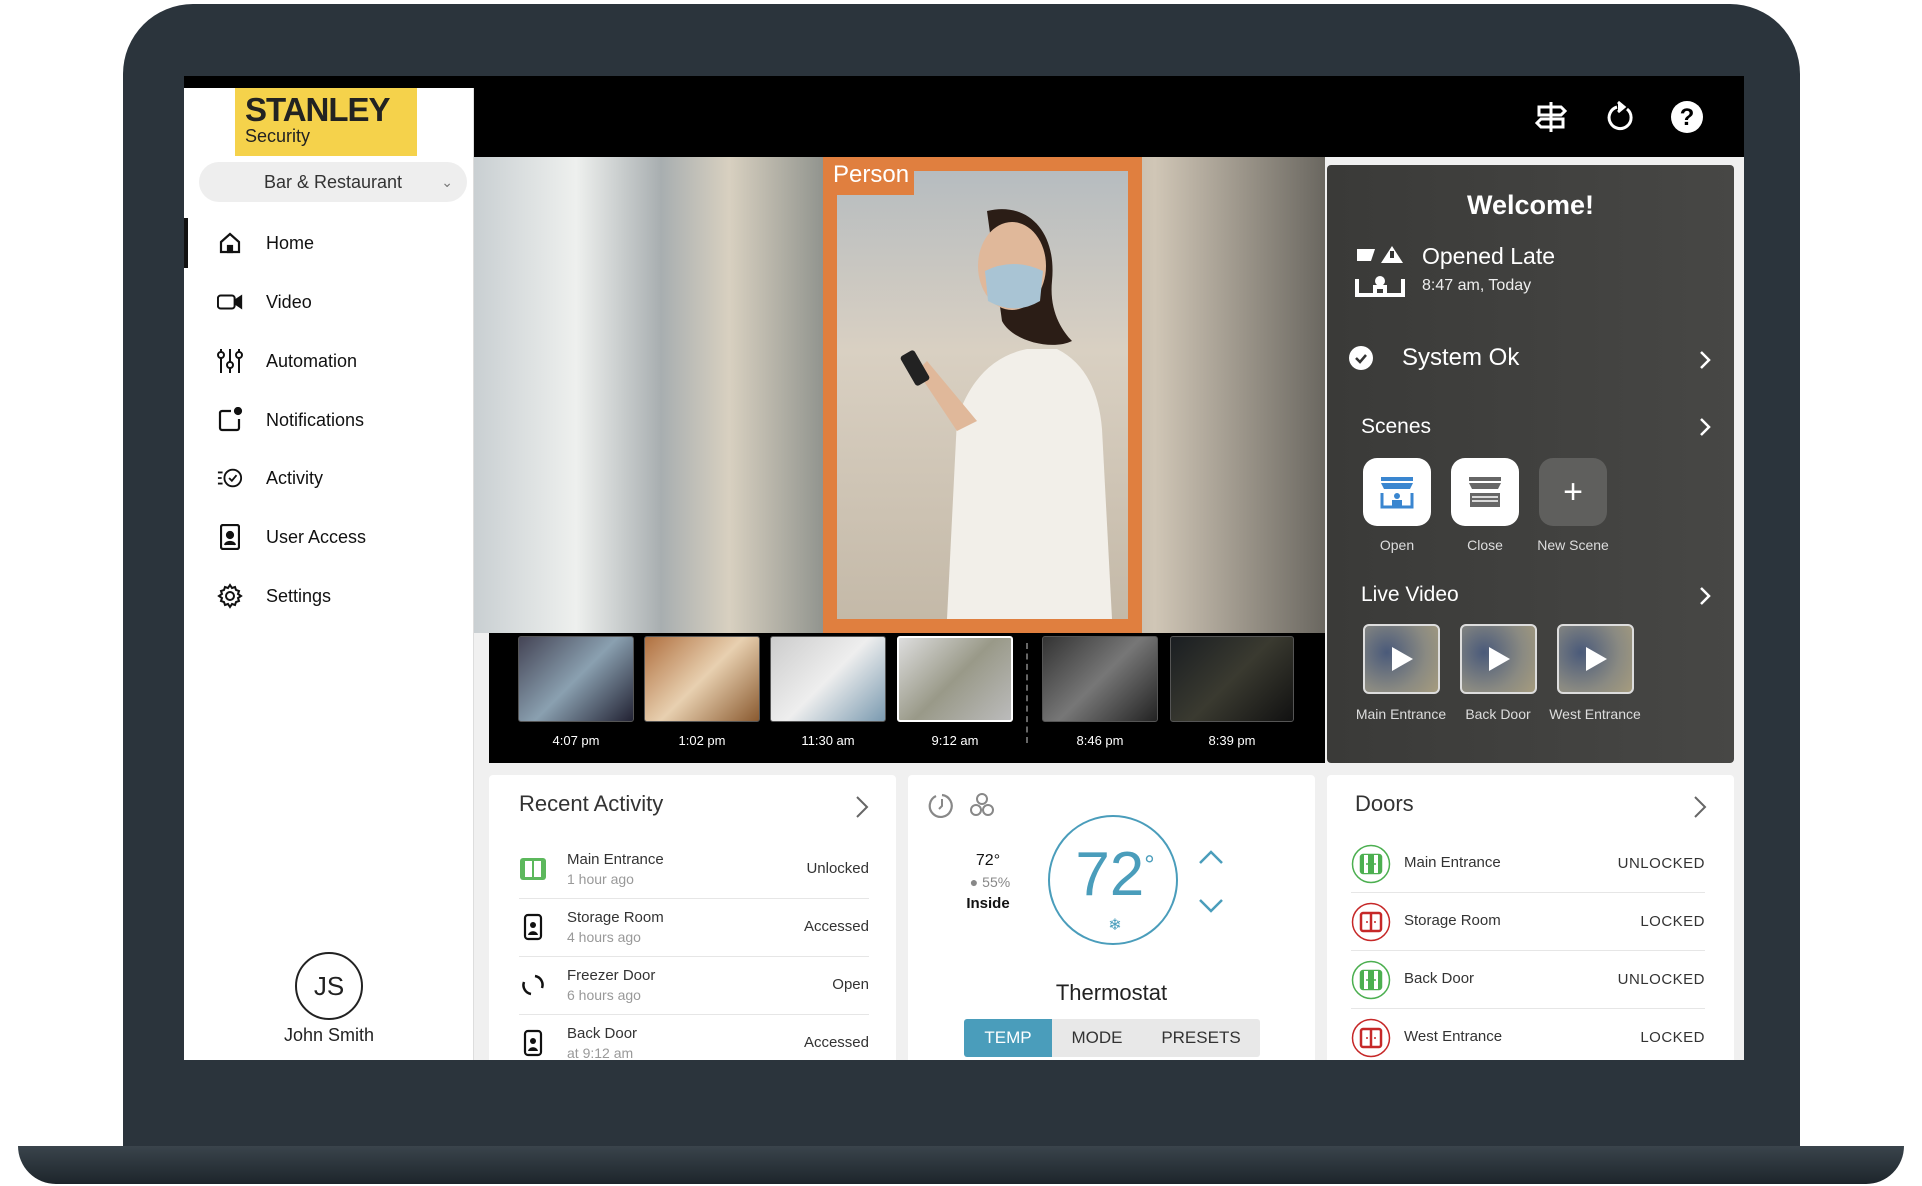 The width and height of the screenshot is (1922, 1186). I want to click on activity-row: Back Door at 9:12 am Accessed, so click(694, 1037).